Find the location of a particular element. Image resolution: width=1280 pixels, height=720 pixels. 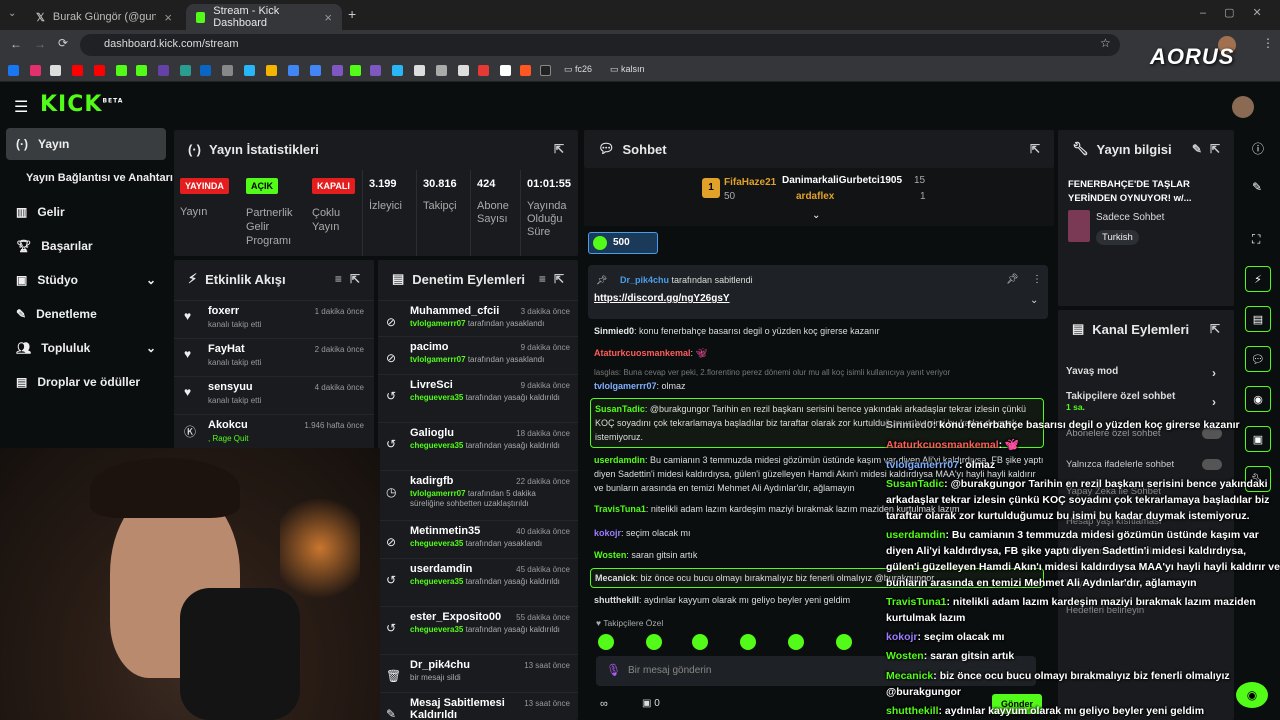

twitch-icon is located at coordinates (163, 70).